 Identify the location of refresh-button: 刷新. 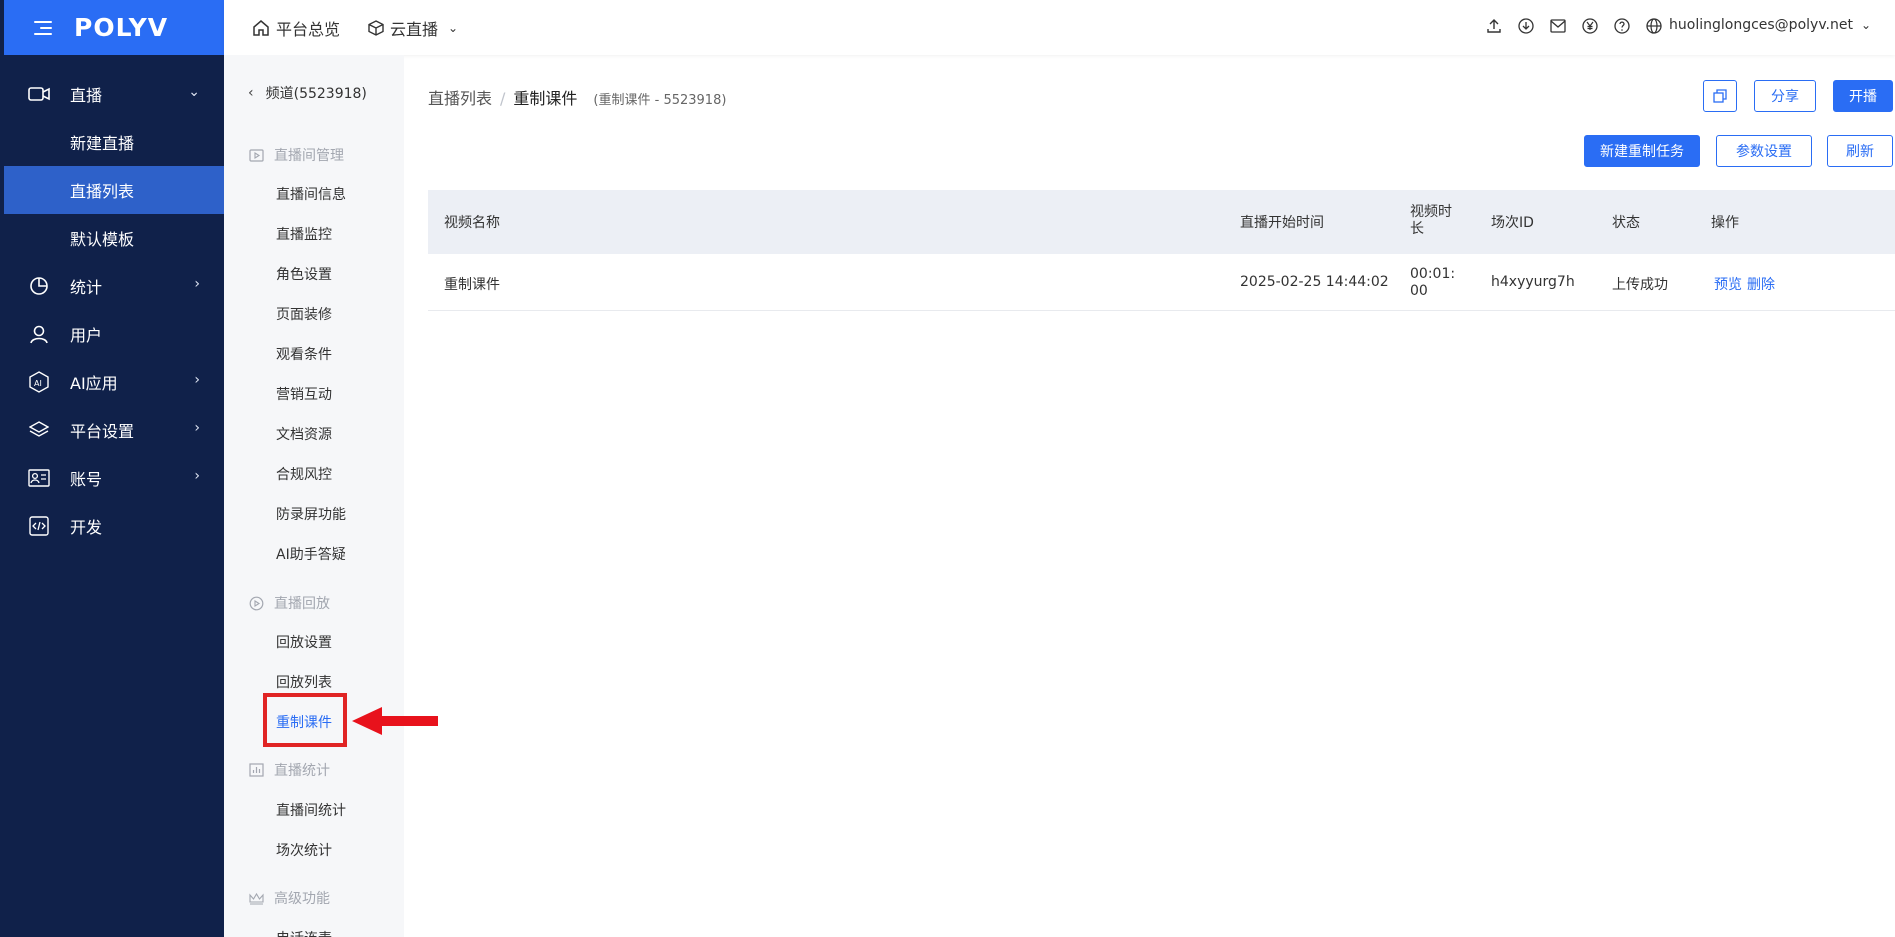
(1860, 151).